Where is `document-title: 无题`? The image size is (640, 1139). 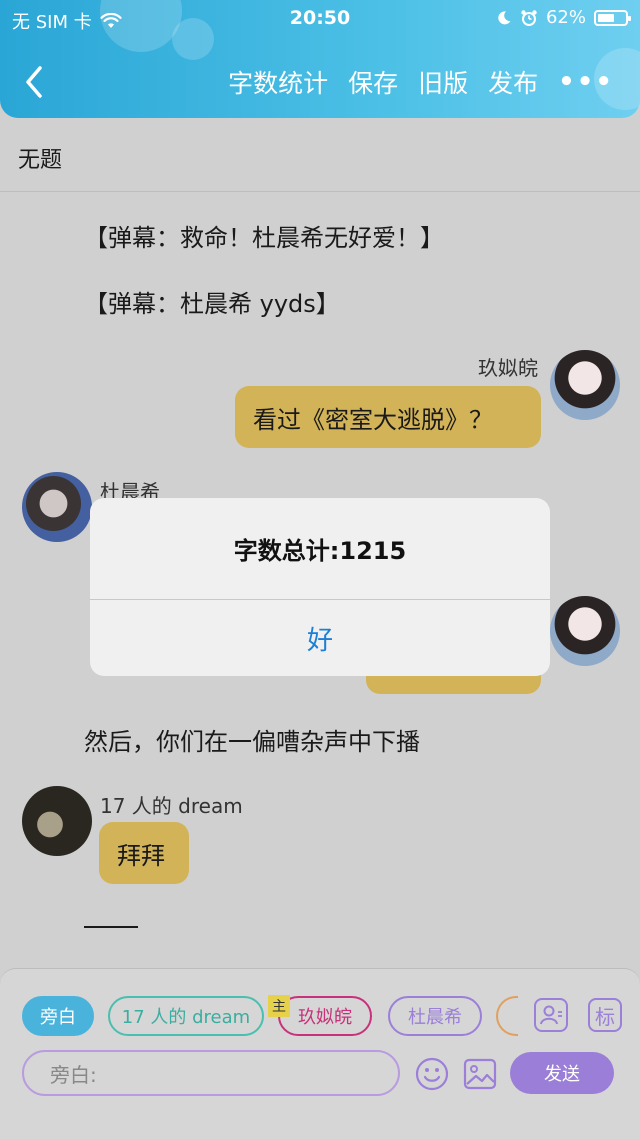
document-title: 无题 is located at coordinates (40, 158).